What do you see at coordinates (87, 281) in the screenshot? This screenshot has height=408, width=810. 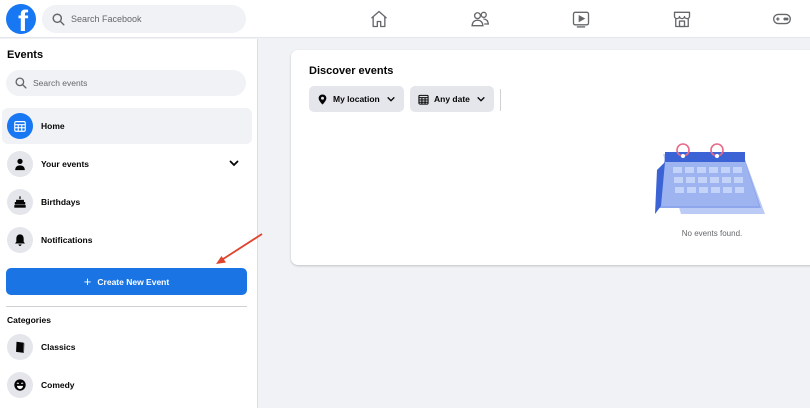 I see `plus-icon: +` at bounding box center [87, 281].